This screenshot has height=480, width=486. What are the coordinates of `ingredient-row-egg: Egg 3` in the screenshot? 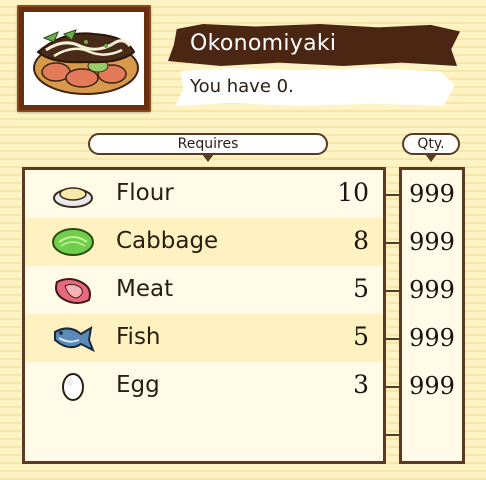 It's located at (204, 386).